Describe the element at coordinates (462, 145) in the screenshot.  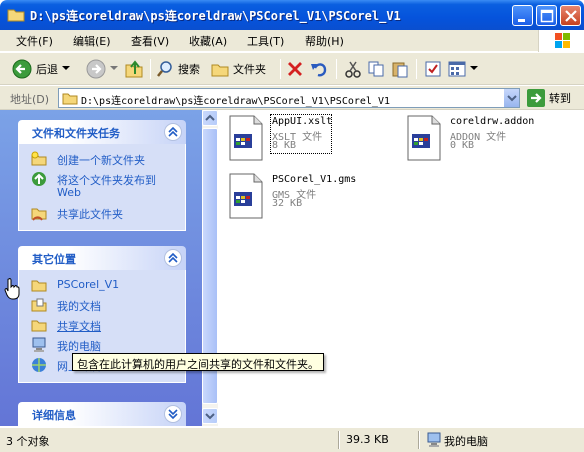
I see `file-size: 0 KB` at that location.